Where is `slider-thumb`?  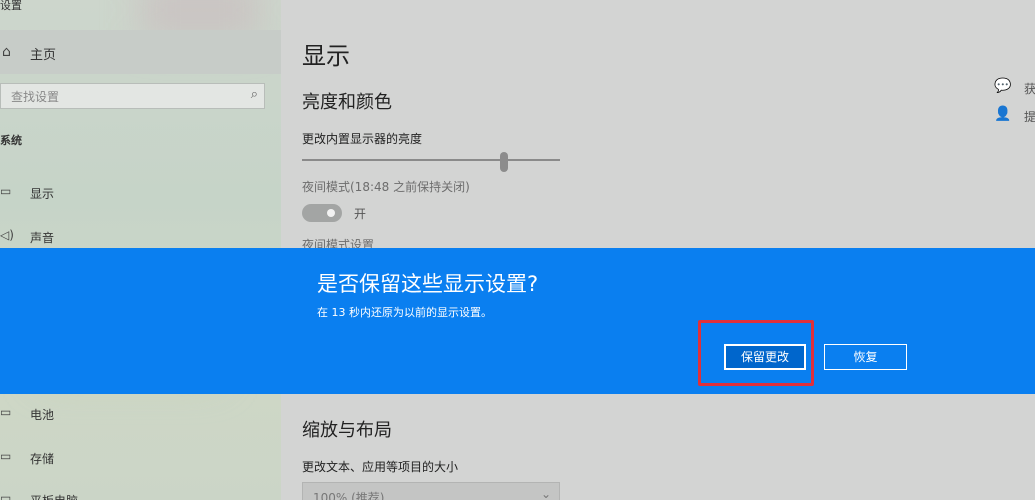
slider-thumb is located at coordinates (504, 162).